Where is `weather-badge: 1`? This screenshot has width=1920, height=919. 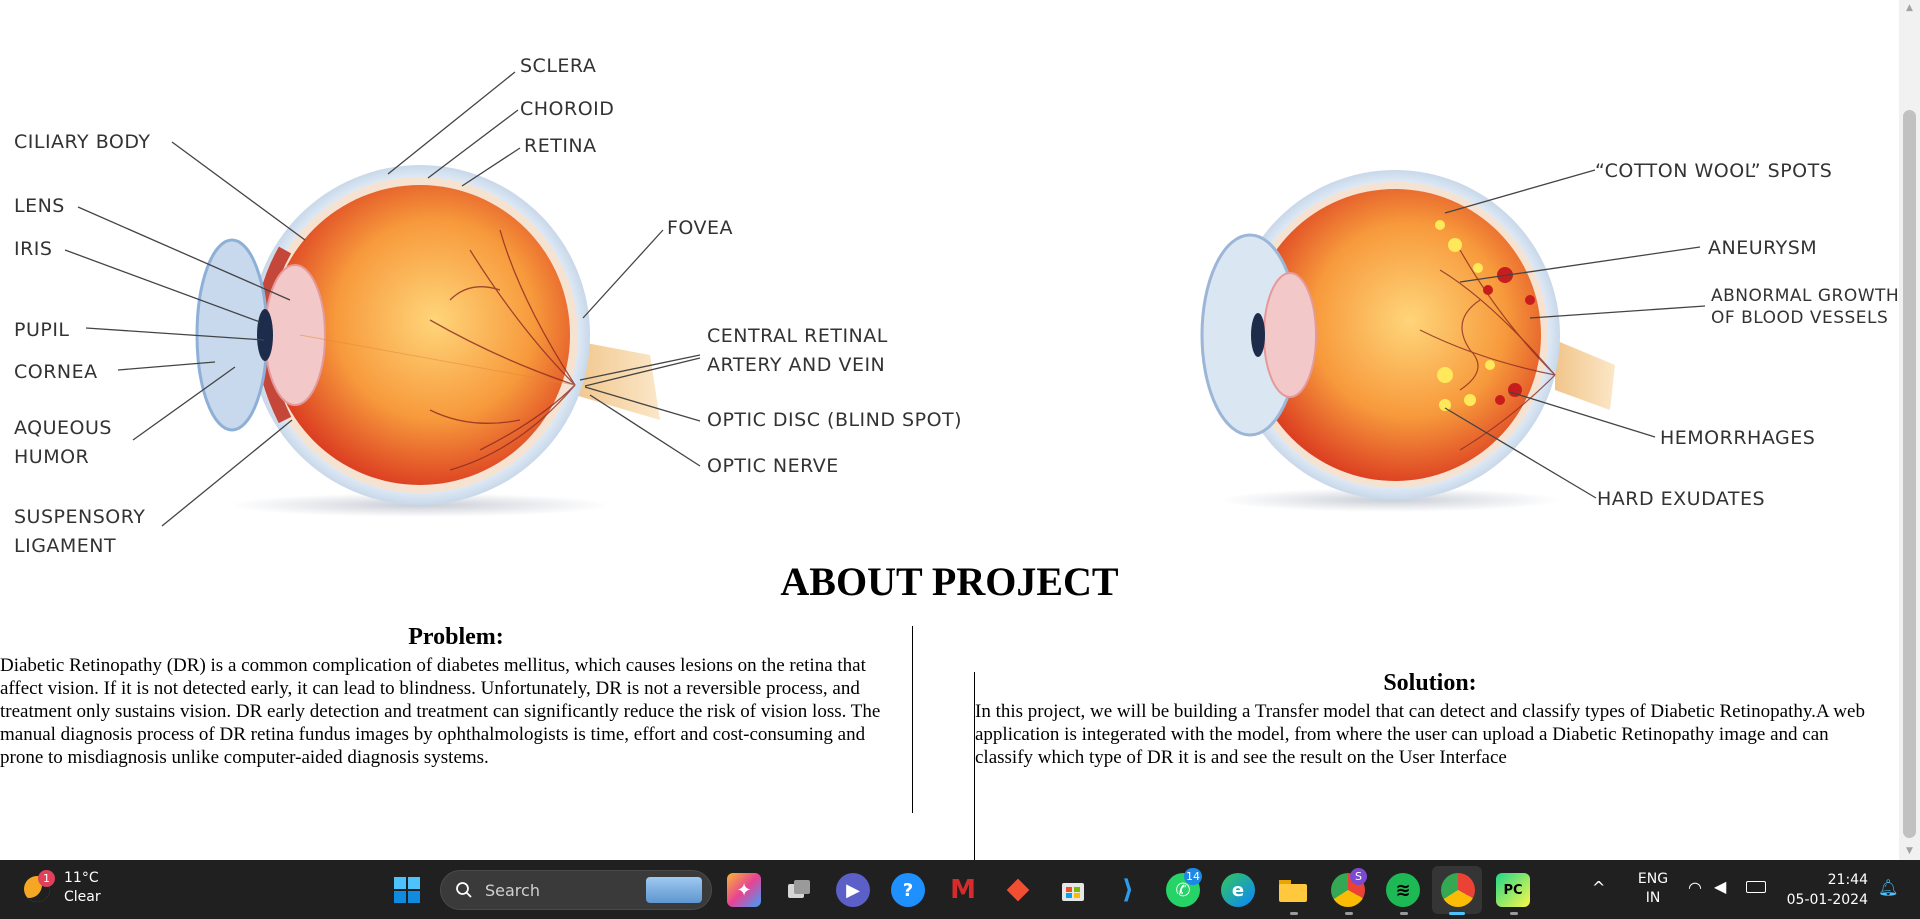 weather-badge: 1 is located at coordinates (46, 878).